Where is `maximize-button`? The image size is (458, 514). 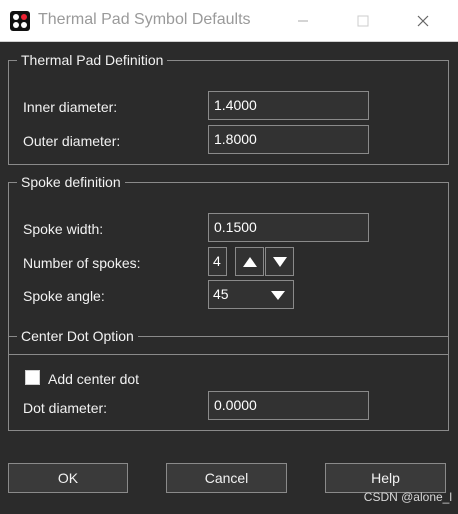 maximize-button is located at coordinates (362, 21).